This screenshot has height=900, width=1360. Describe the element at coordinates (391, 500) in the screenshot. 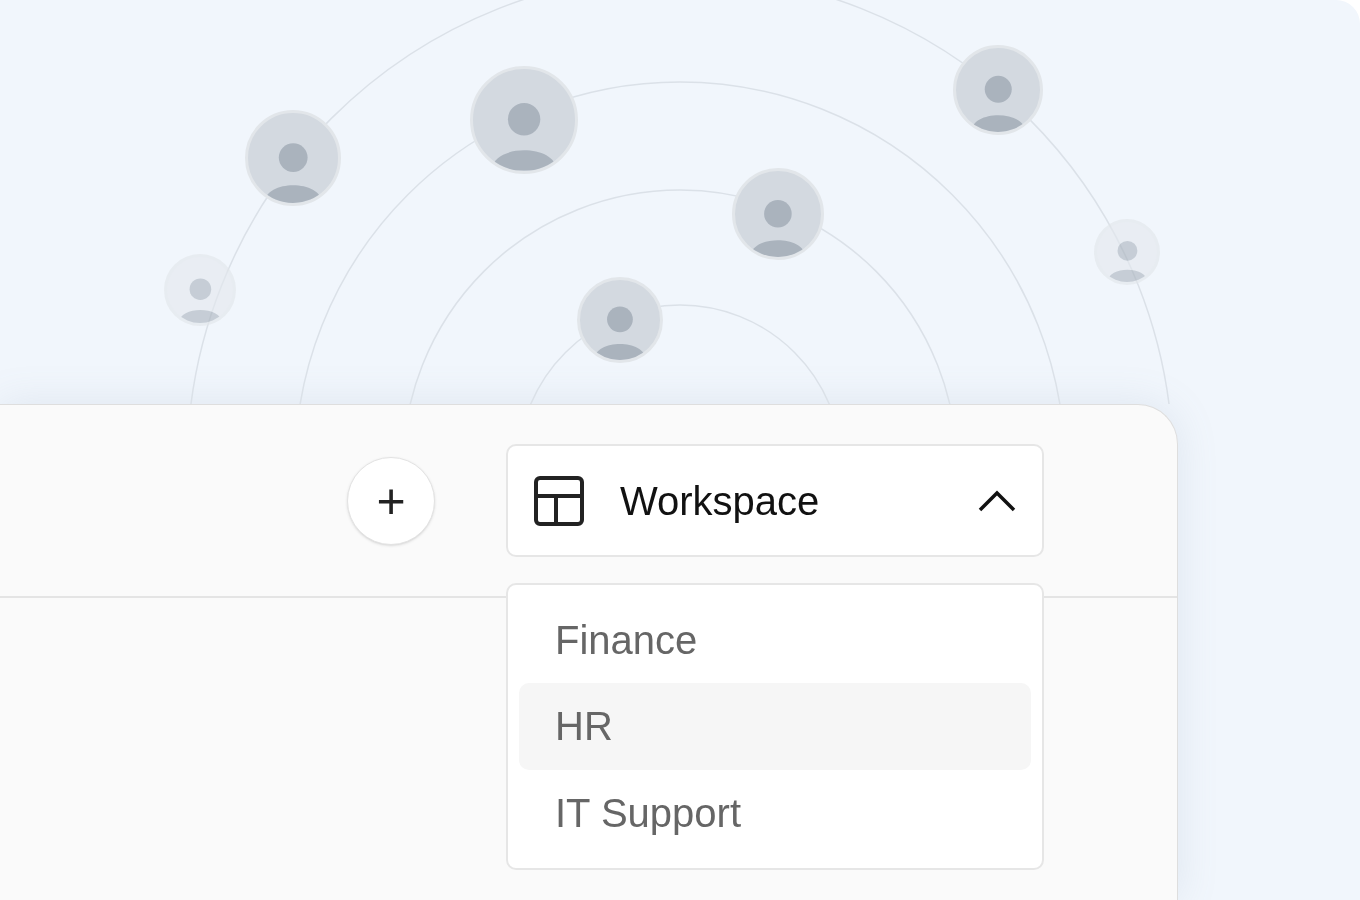

I see `add-button: +` at that location.